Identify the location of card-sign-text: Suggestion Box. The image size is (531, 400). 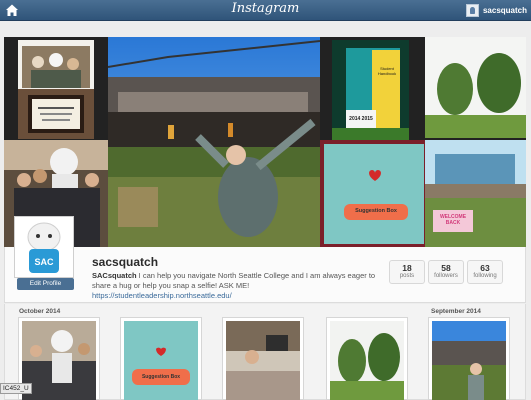
(161, 377).